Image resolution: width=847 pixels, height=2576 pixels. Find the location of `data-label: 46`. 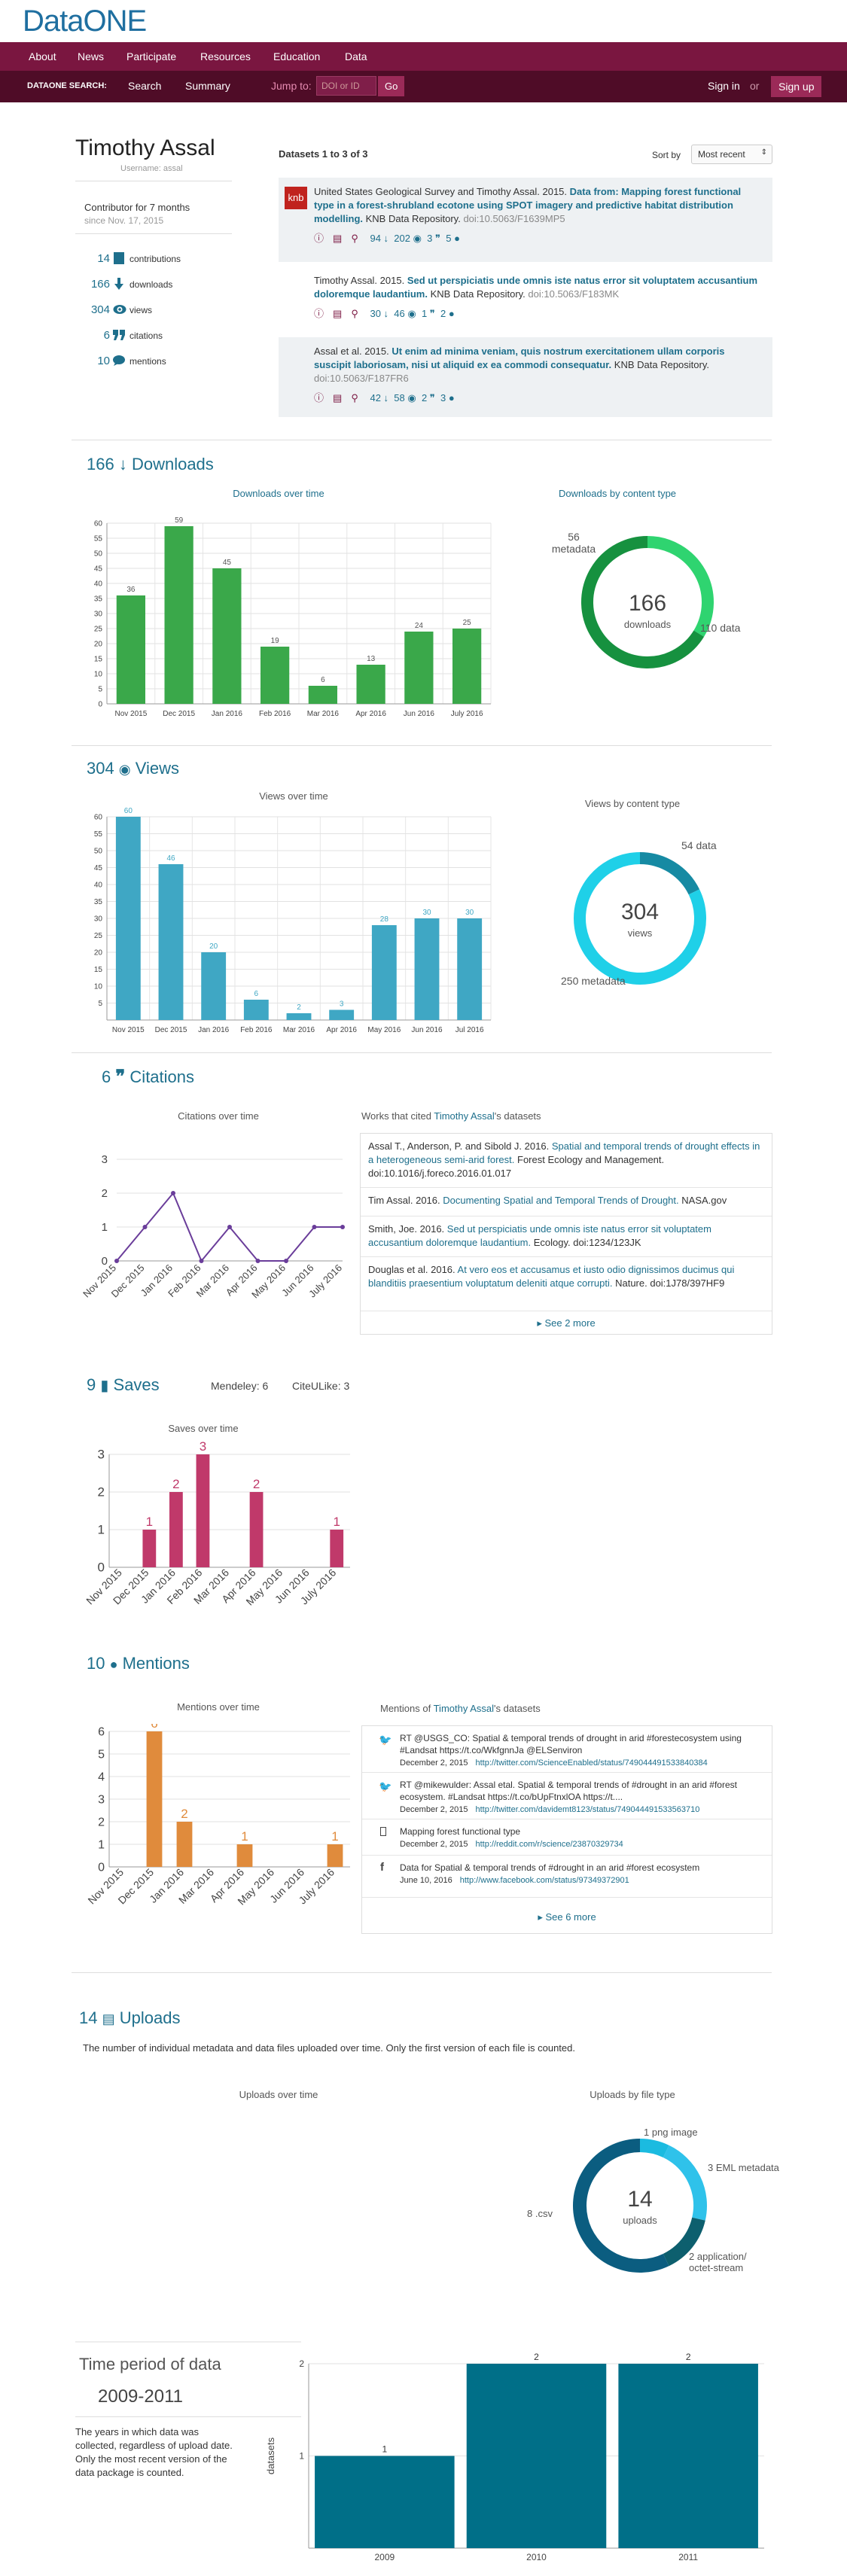

data-label: 46 is located at coordinates (171, 858).